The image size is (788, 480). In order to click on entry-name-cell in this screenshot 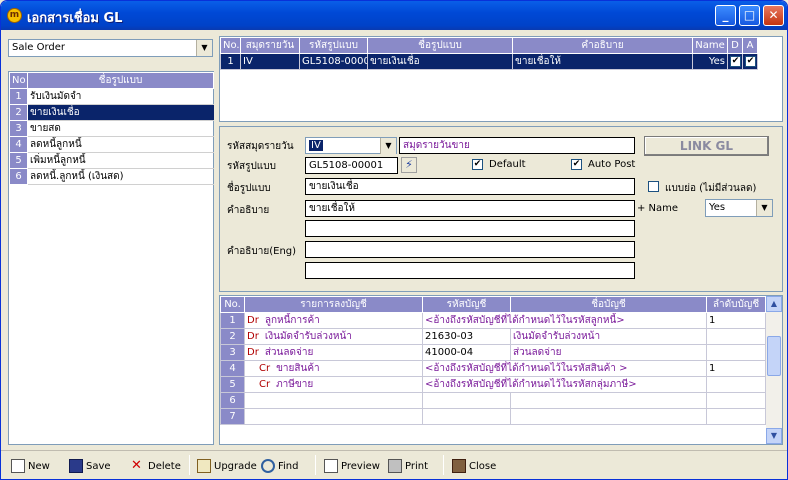, I will do `click(608, 416)`.